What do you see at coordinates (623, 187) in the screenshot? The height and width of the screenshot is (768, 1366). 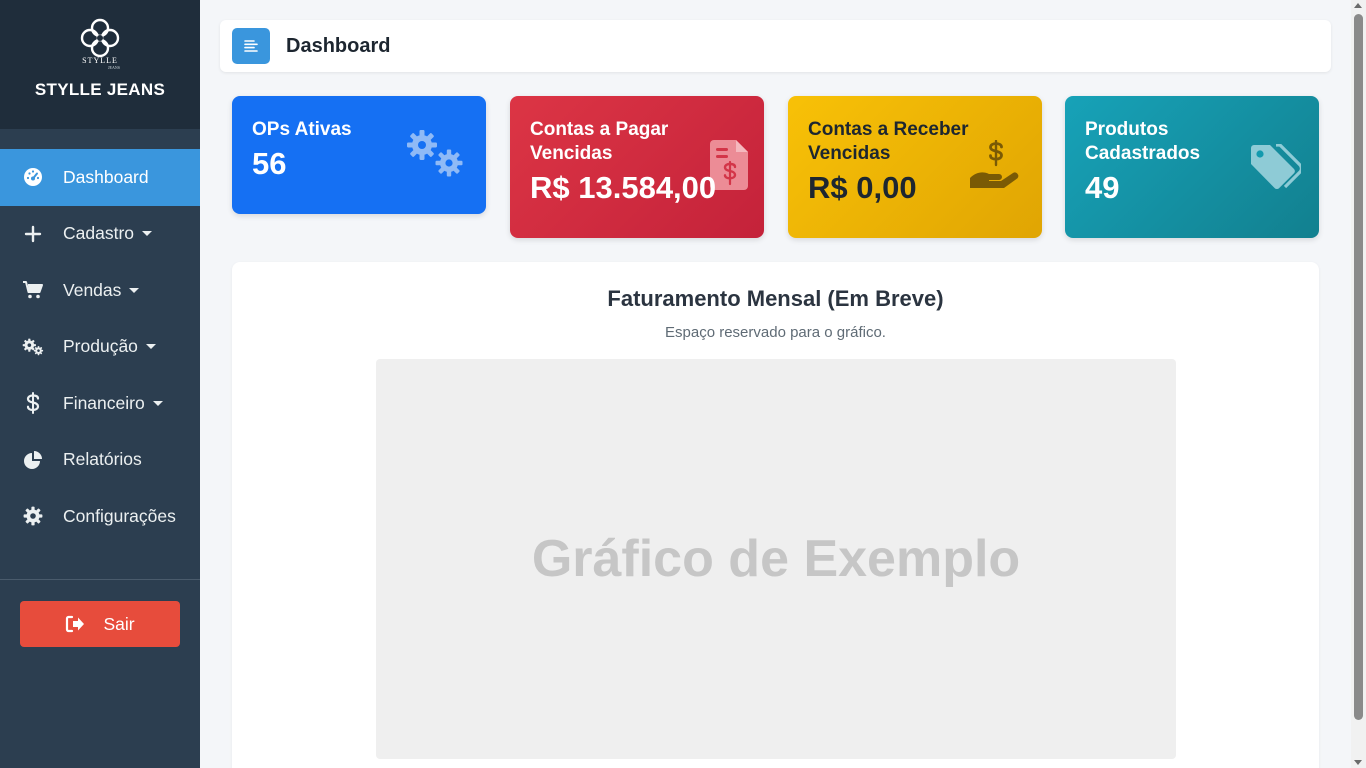 I see `card-value: R$ 13.584,00` at bounding box center [623, 187].